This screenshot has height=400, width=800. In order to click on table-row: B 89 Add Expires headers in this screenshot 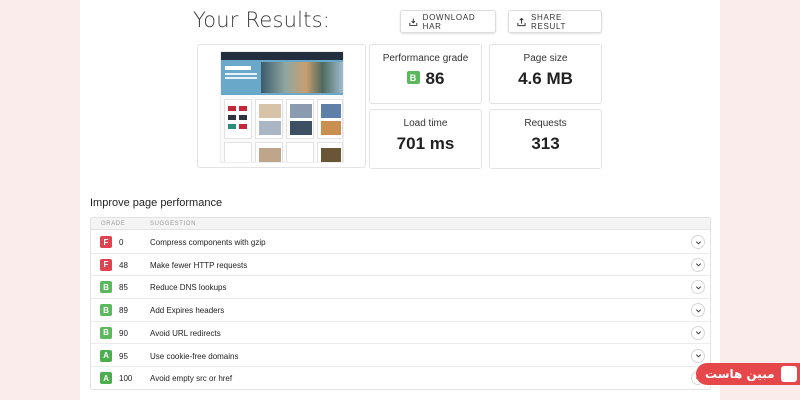, I will do `click(400, 310)`.